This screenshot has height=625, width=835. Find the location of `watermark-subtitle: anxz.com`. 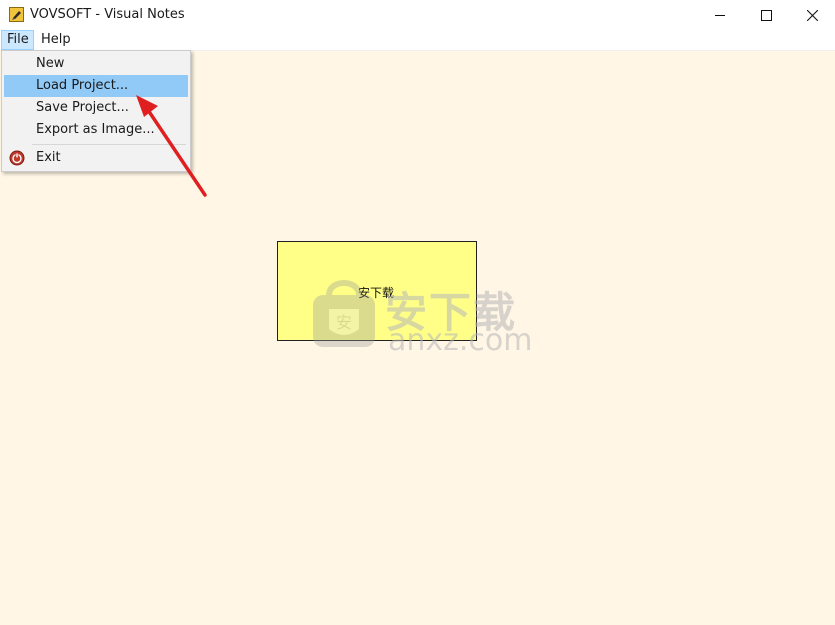

watermark-subtitle: anxz.com is located at coordinates (460, 340).